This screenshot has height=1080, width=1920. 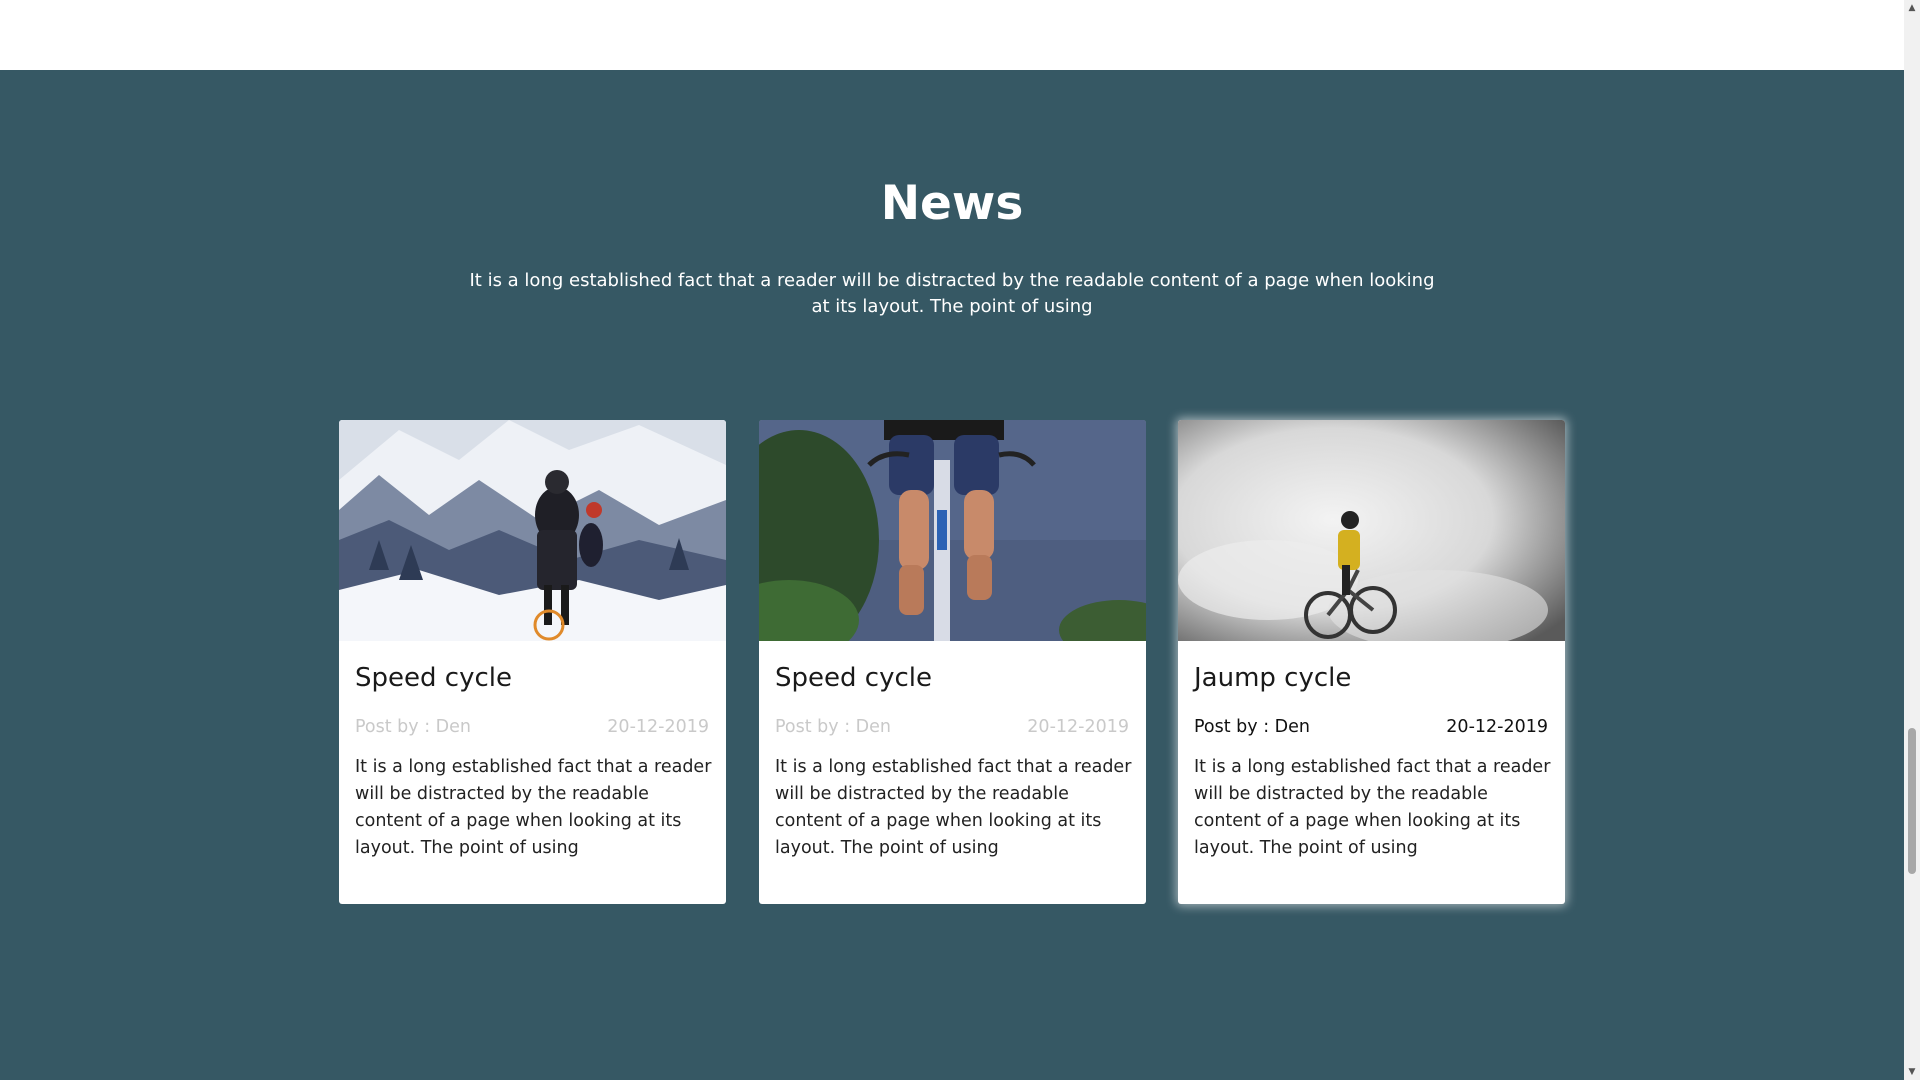 I want to click on top-page-area, so click(x=952, y=35).